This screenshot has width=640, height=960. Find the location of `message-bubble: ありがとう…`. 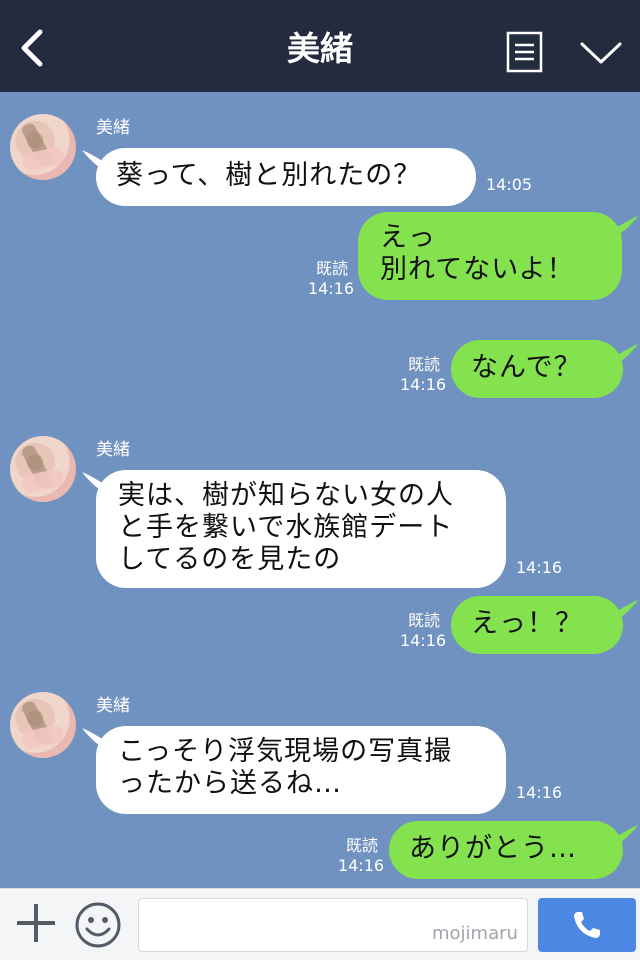

message-bubble: ありがとう… is located at coordinates (506, 850).